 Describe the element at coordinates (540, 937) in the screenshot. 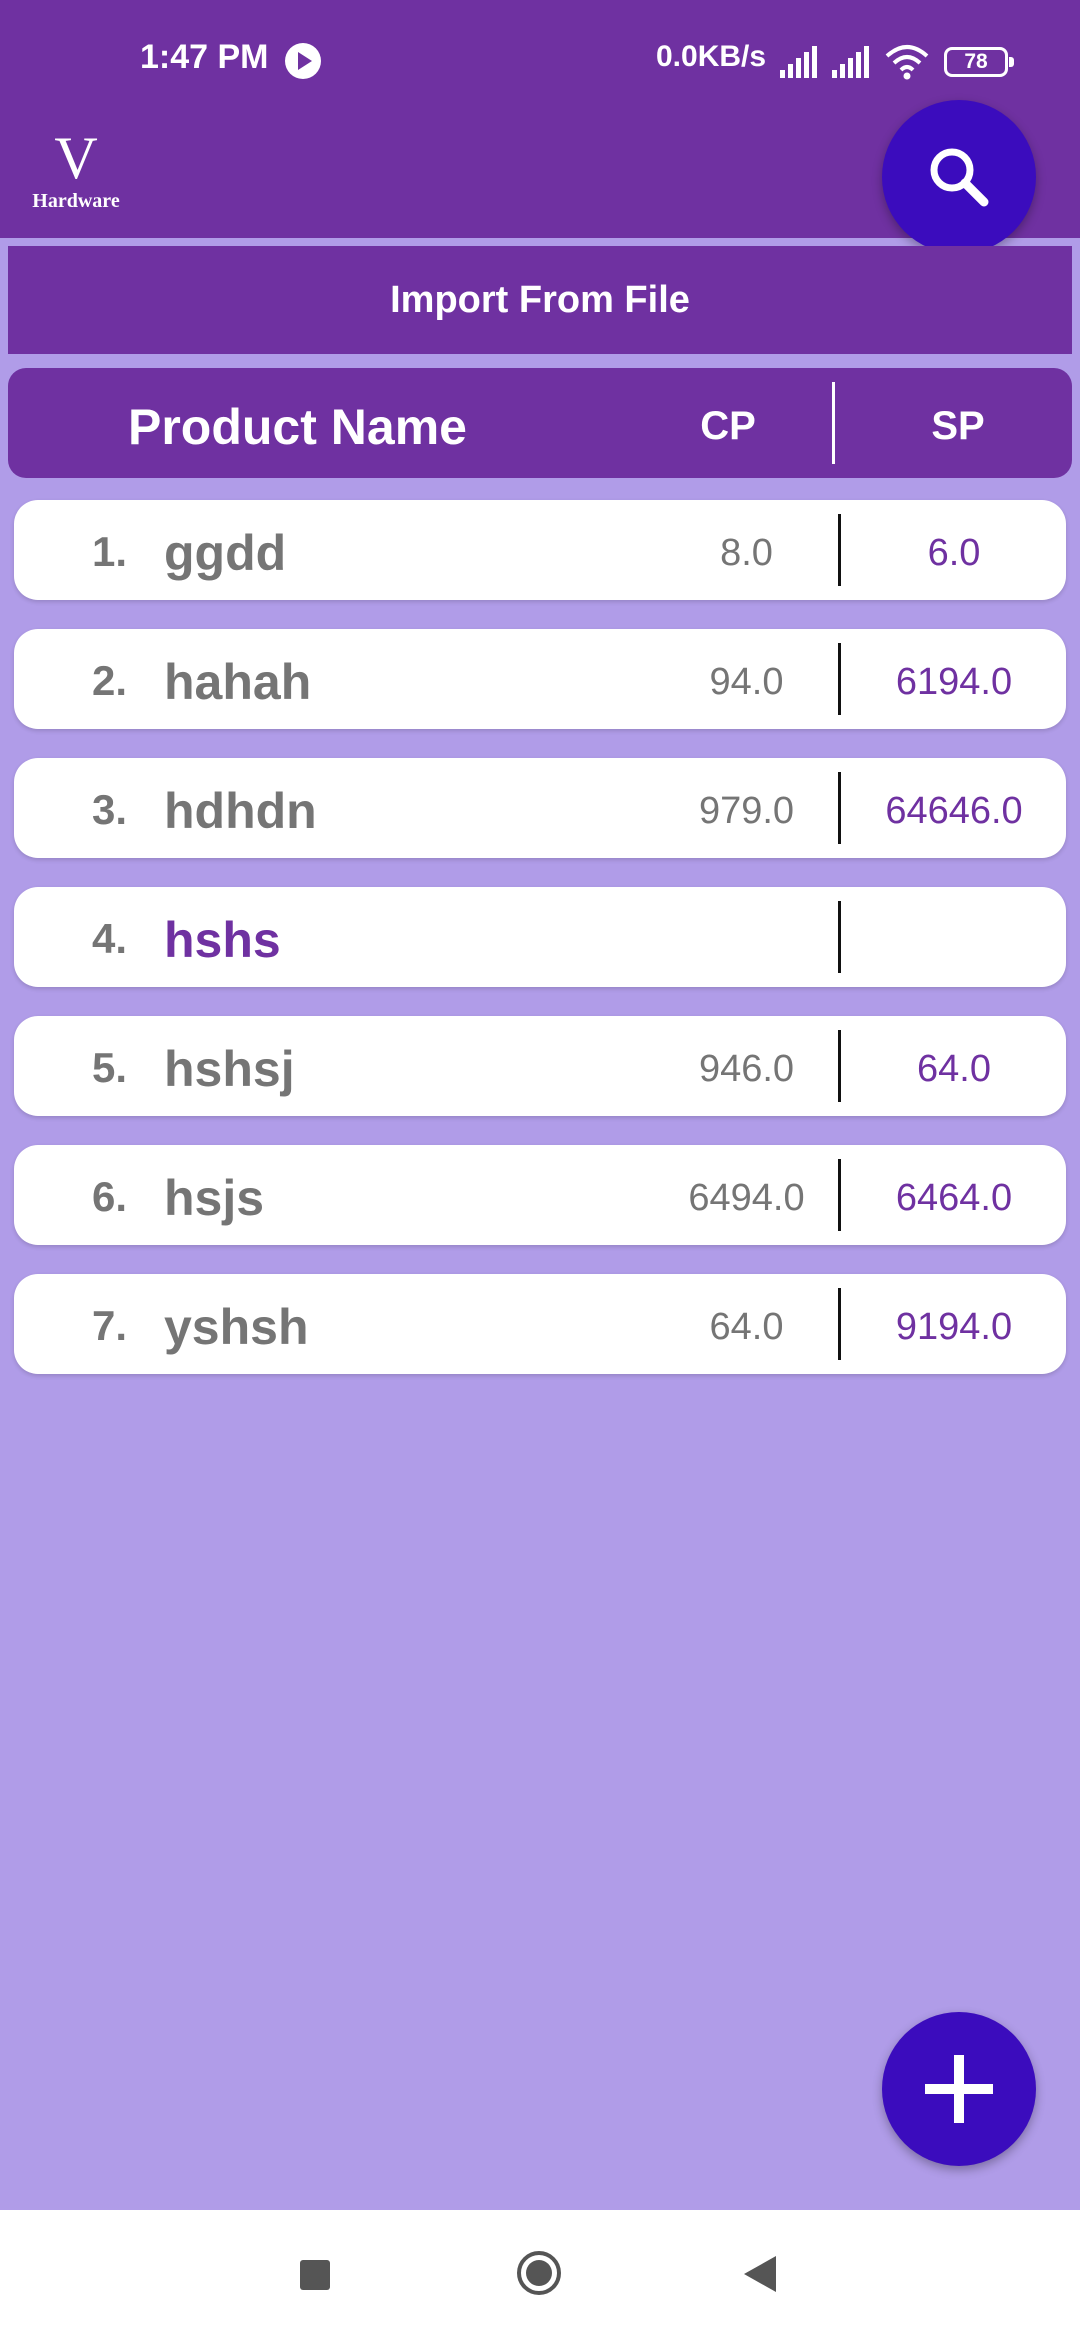

I see `product-row: 4. hshs` at that location.